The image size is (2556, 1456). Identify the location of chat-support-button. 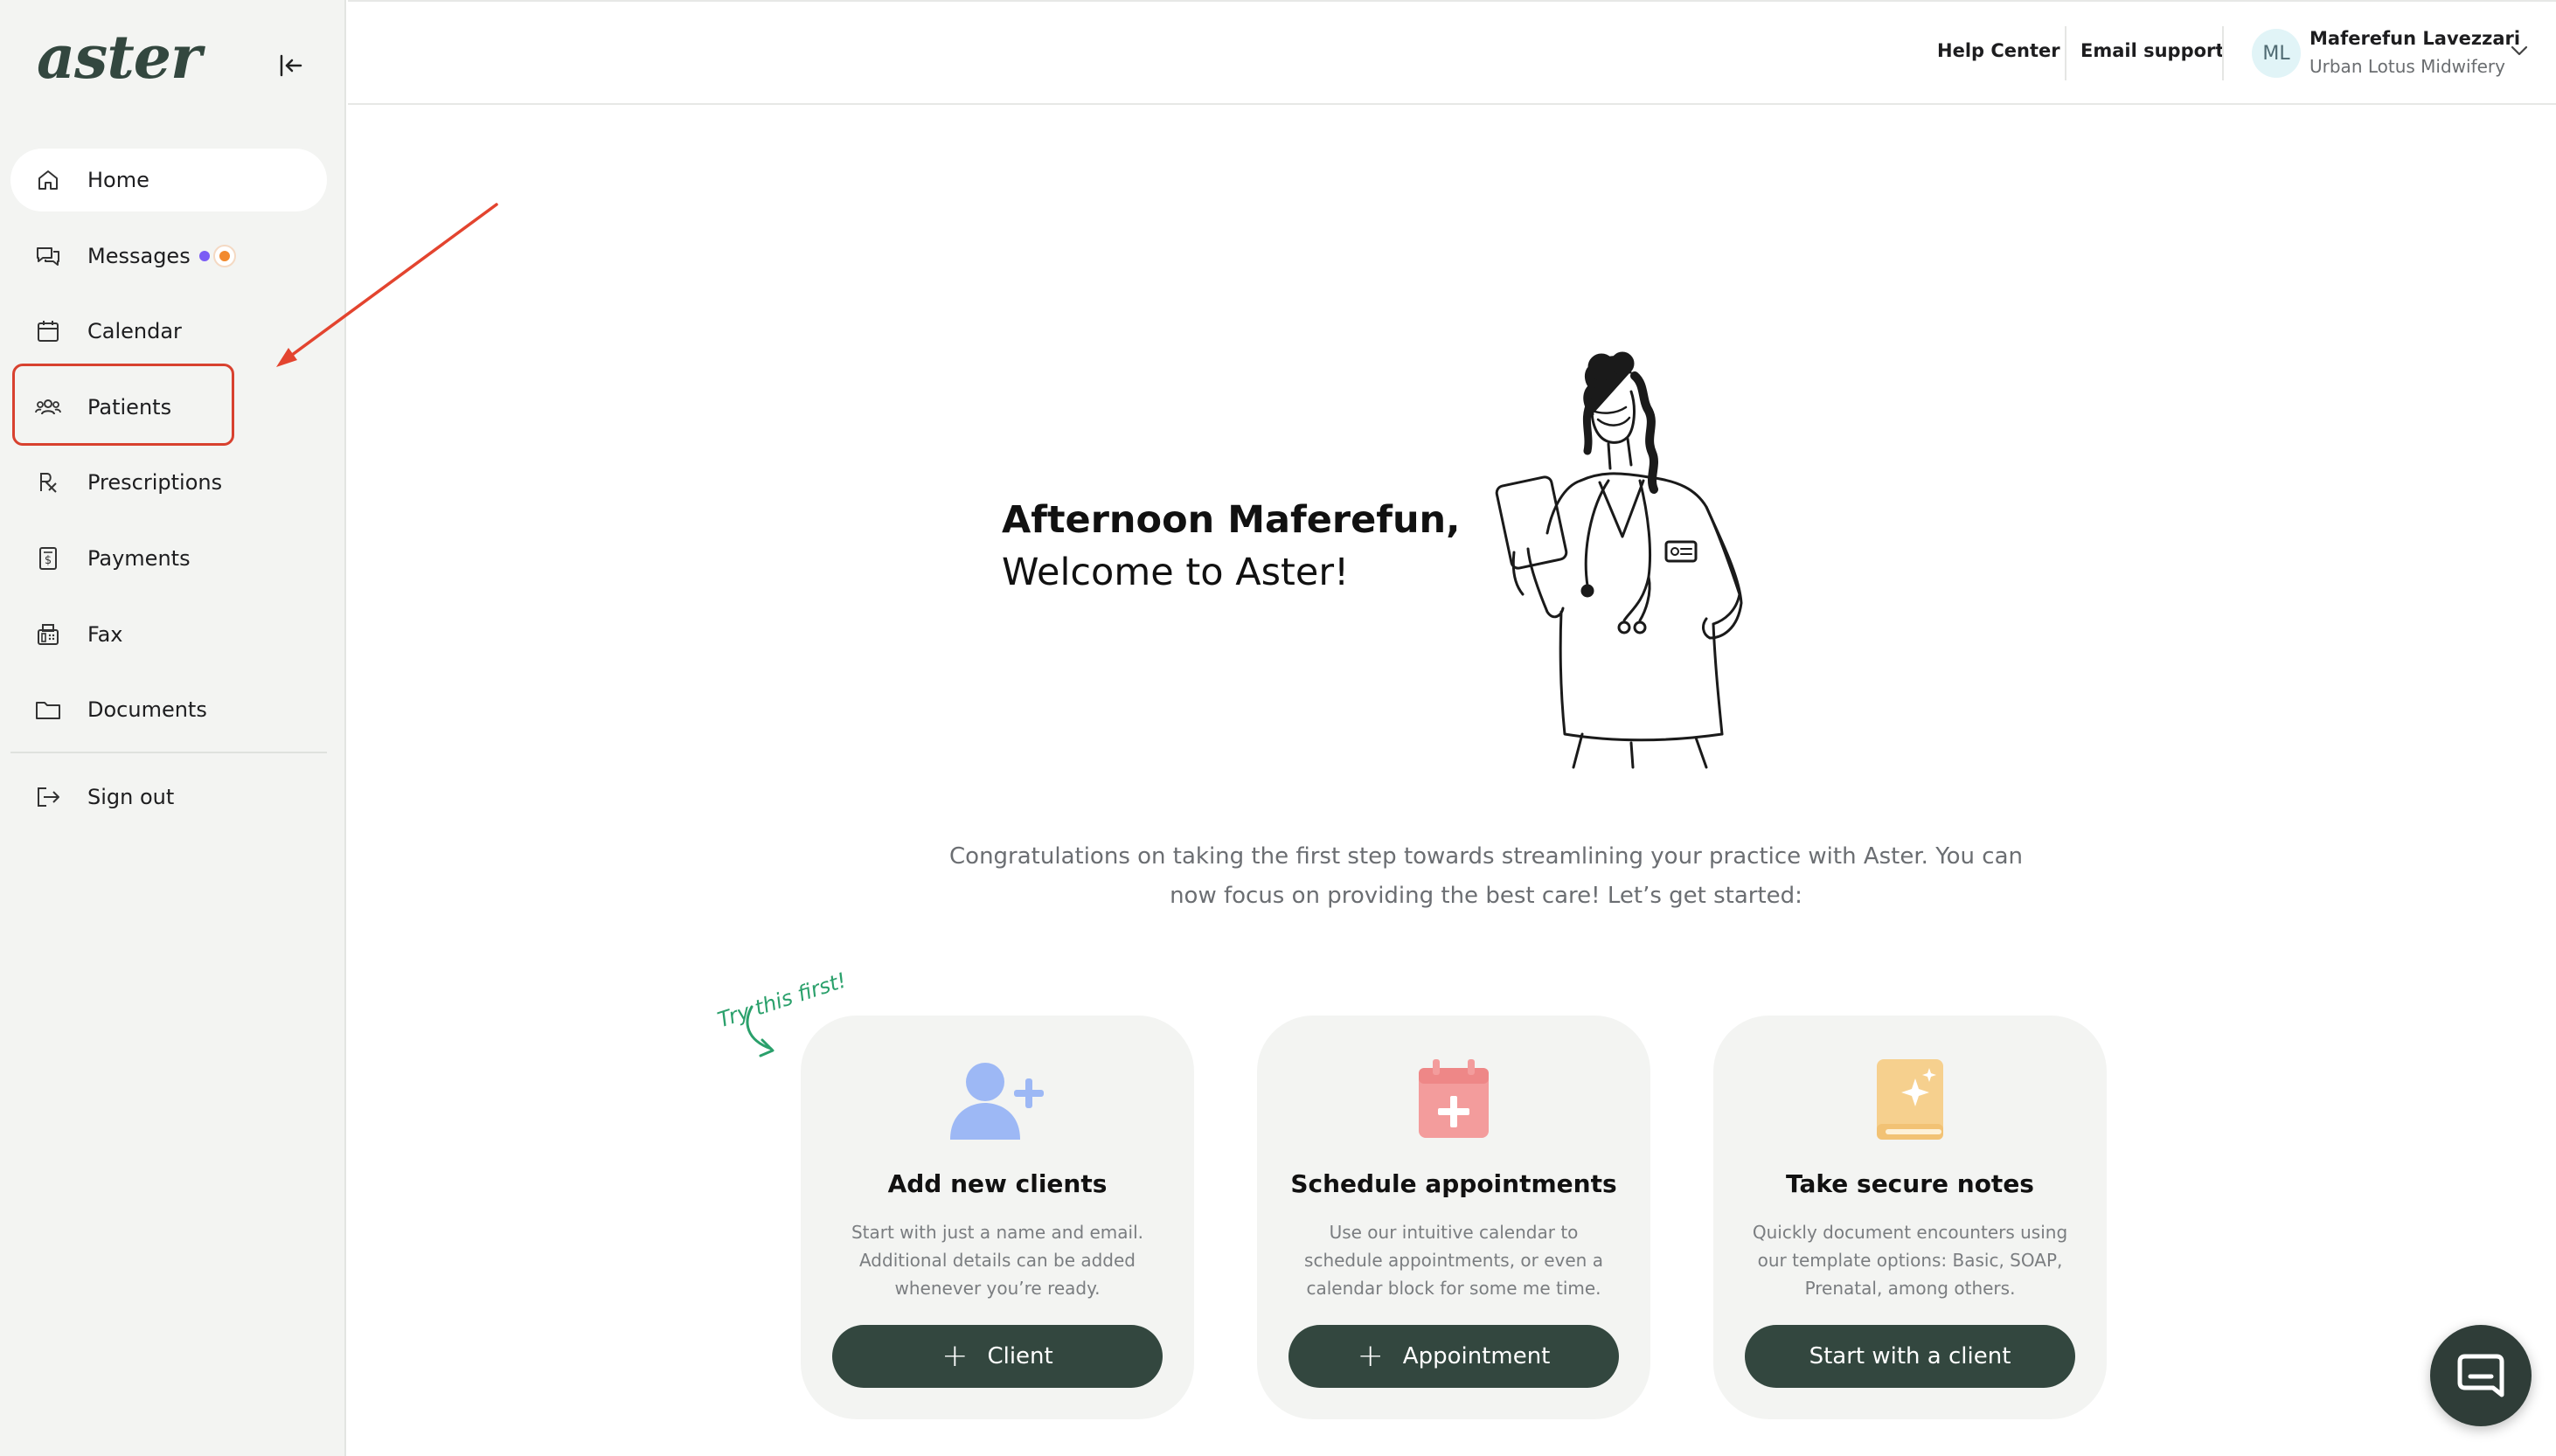
(2481, 1375).